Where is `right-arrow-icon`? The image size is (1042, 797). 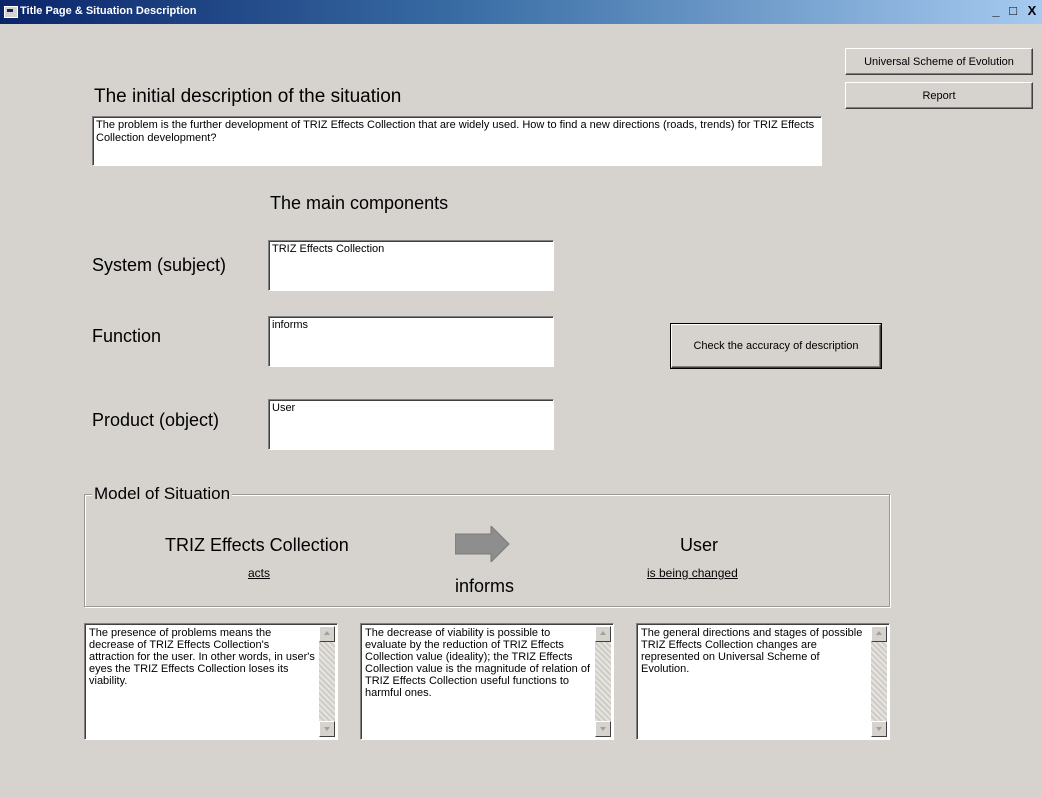 right-arrow-icon is located at coordinates (482, 544).